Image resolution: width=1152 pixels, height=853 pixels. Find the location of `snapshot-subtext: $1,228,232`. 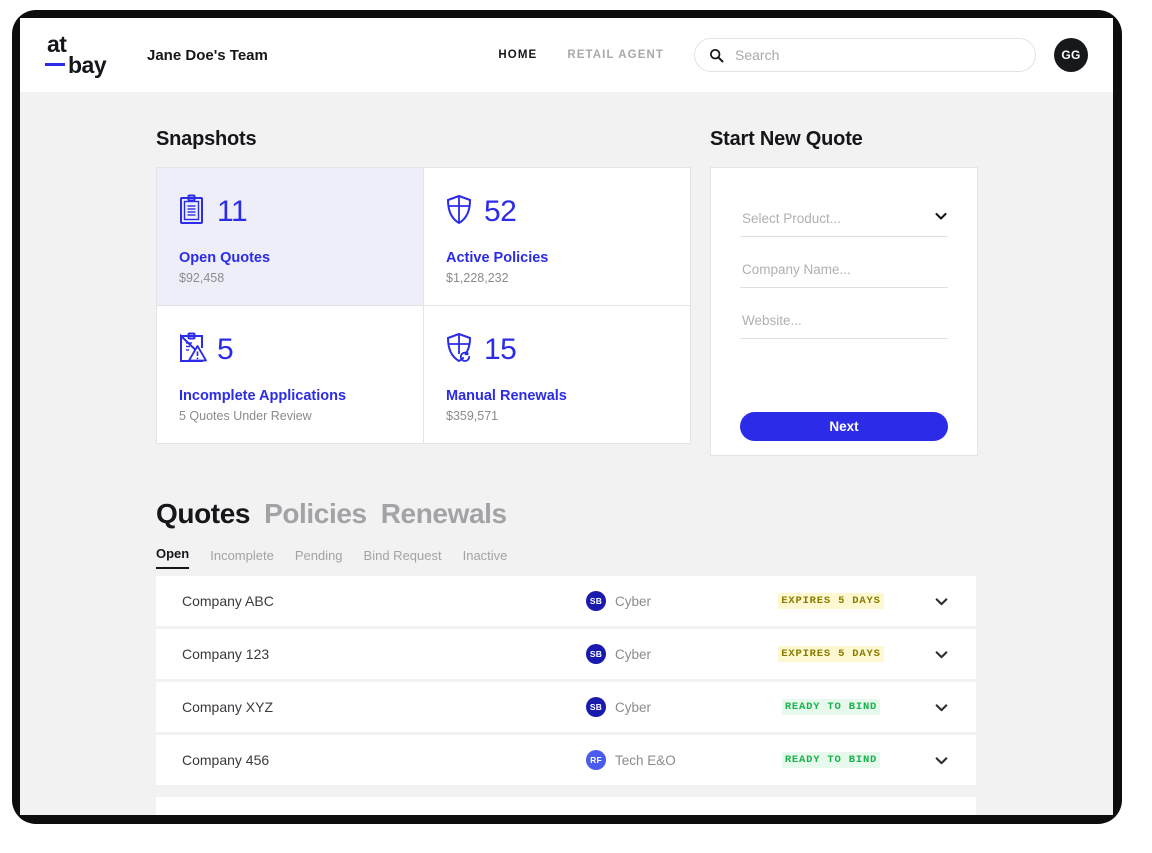

snapshot-subtext: $1,228,232 is located at coordinates (477, 278).